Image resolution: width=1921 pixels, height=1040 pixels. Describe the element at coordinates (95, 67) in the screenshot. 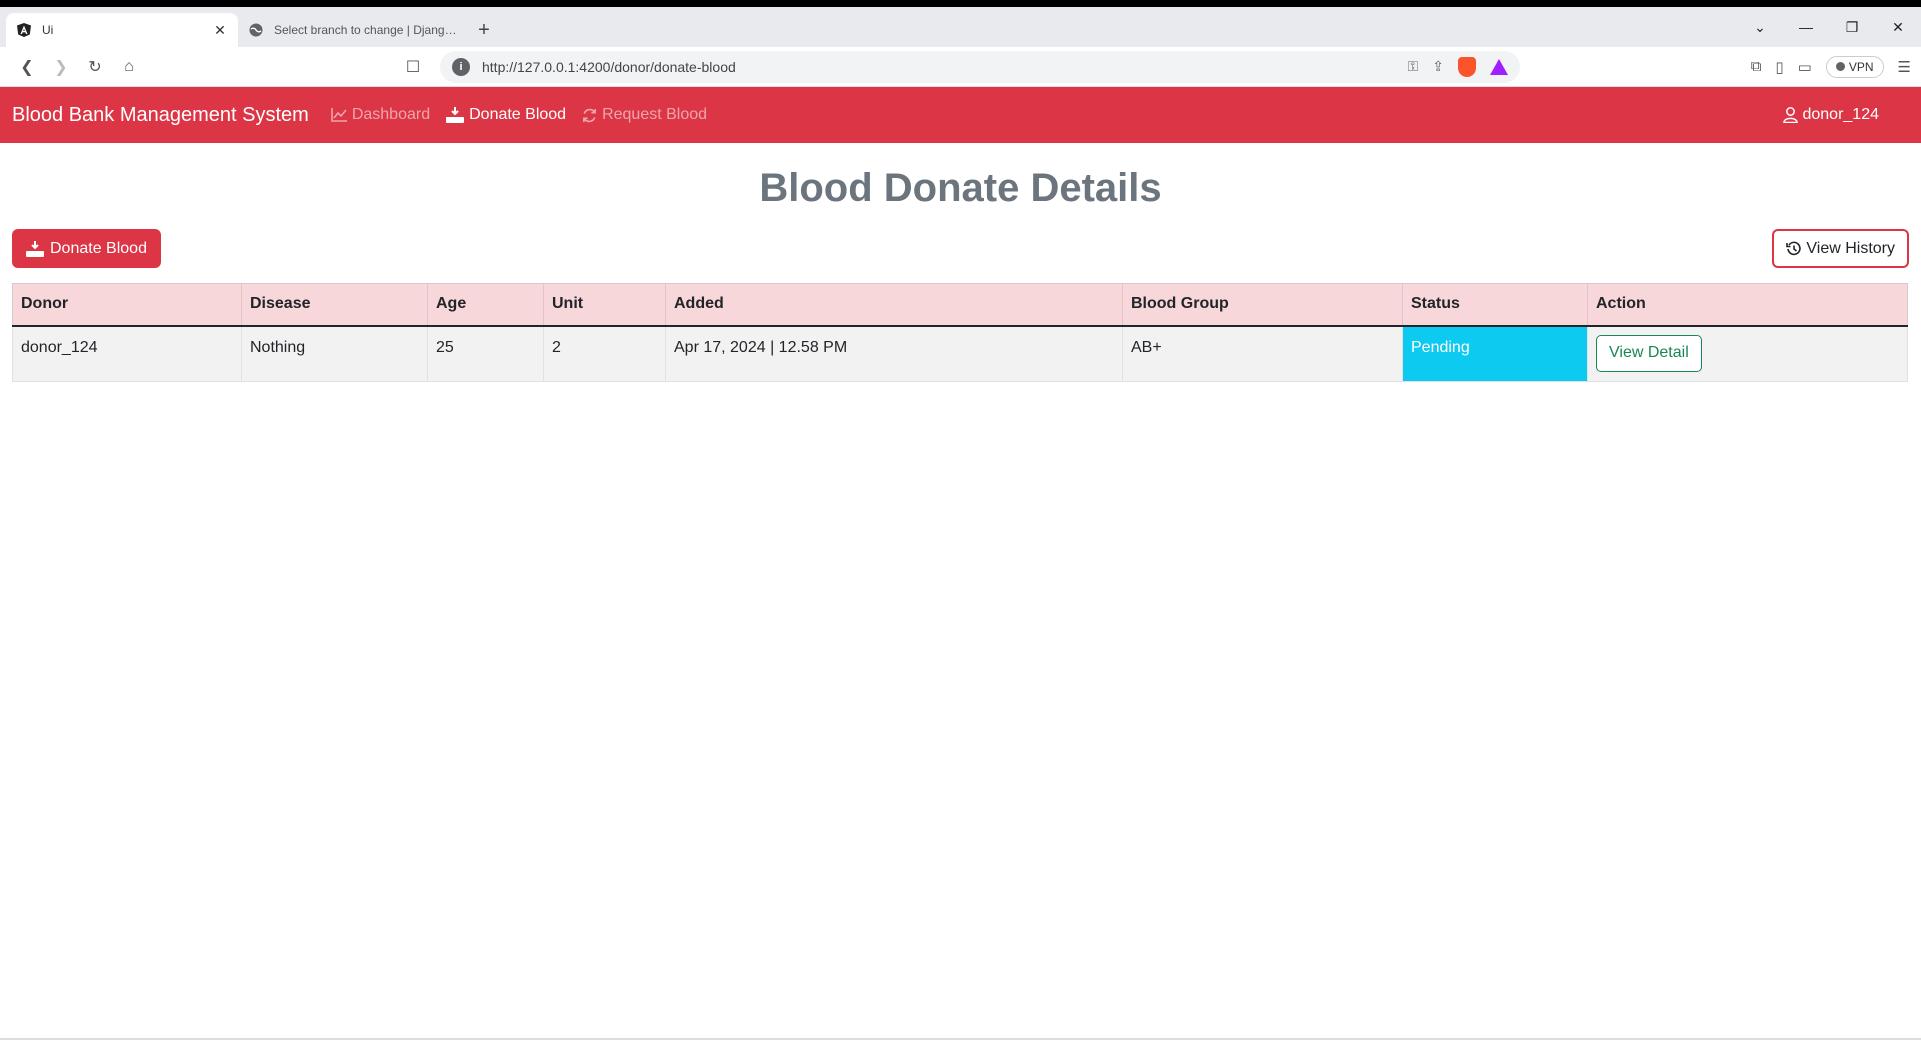

I see `reload-icon: ↻` at that location.